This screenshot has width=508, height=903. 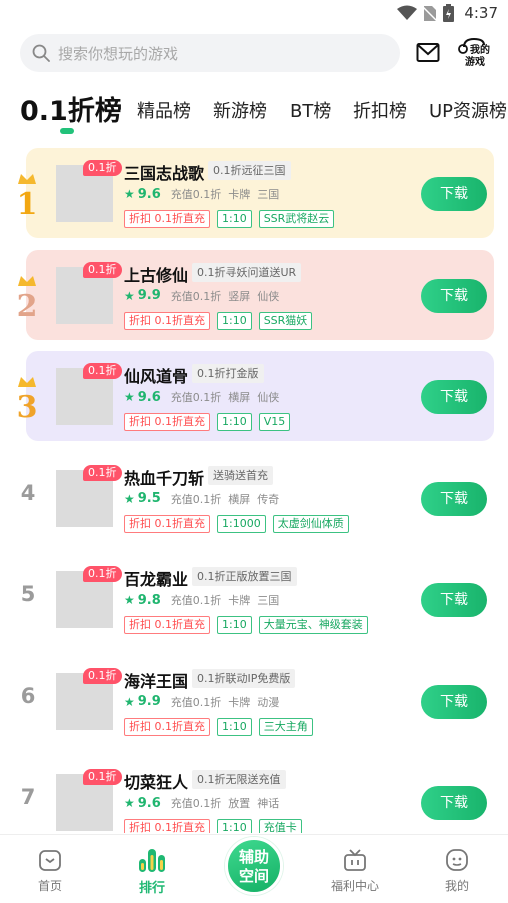 I want to click on nav-home: 首页, so click(x=50, y=870).